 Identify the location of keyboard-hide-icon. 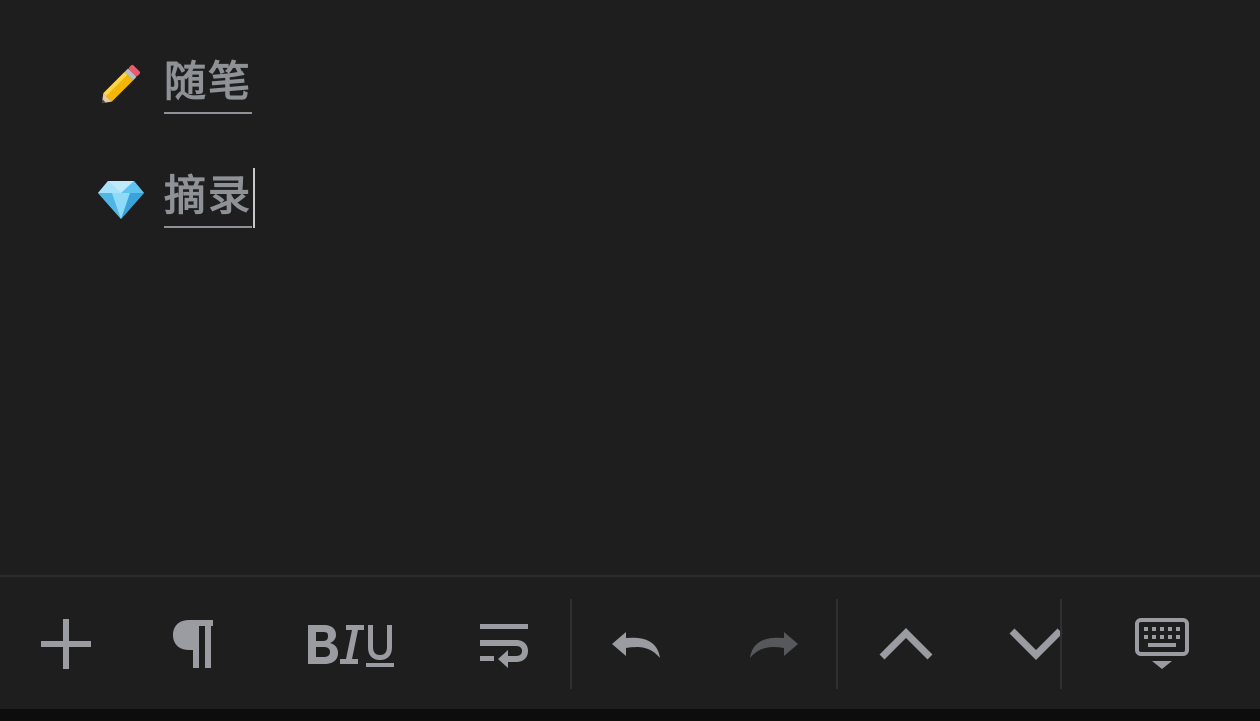
(1162, 643).